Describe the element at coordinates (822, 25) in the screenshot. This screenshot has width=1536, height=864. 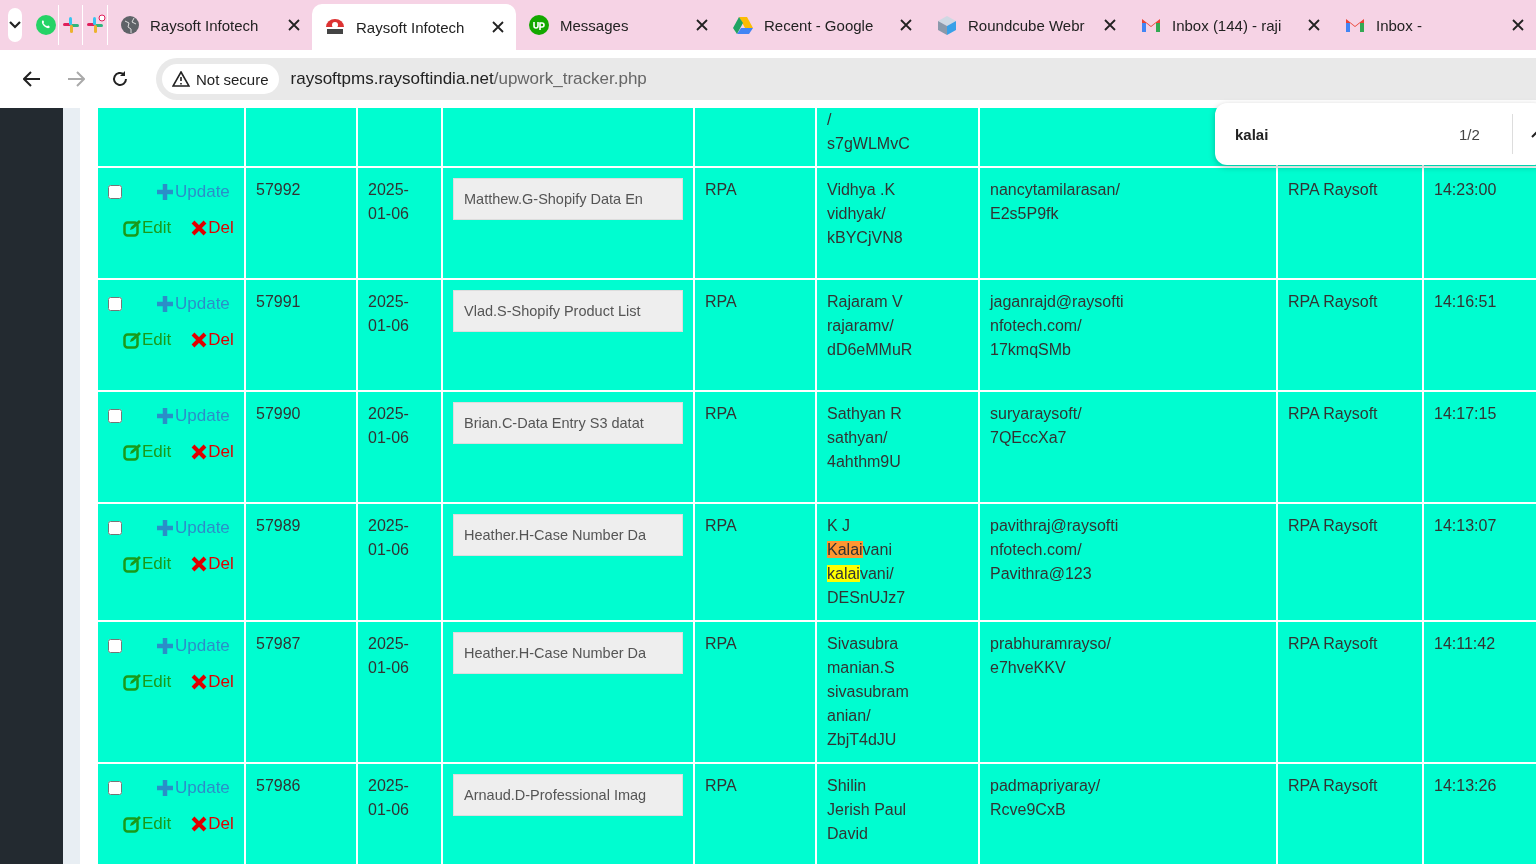
I see `browser-tab: Recent - Google` at that location.